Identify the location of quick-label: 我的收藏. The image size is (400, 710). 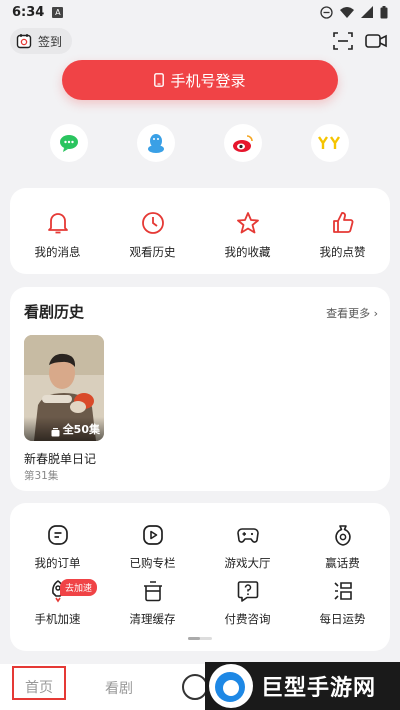
(247, 252).